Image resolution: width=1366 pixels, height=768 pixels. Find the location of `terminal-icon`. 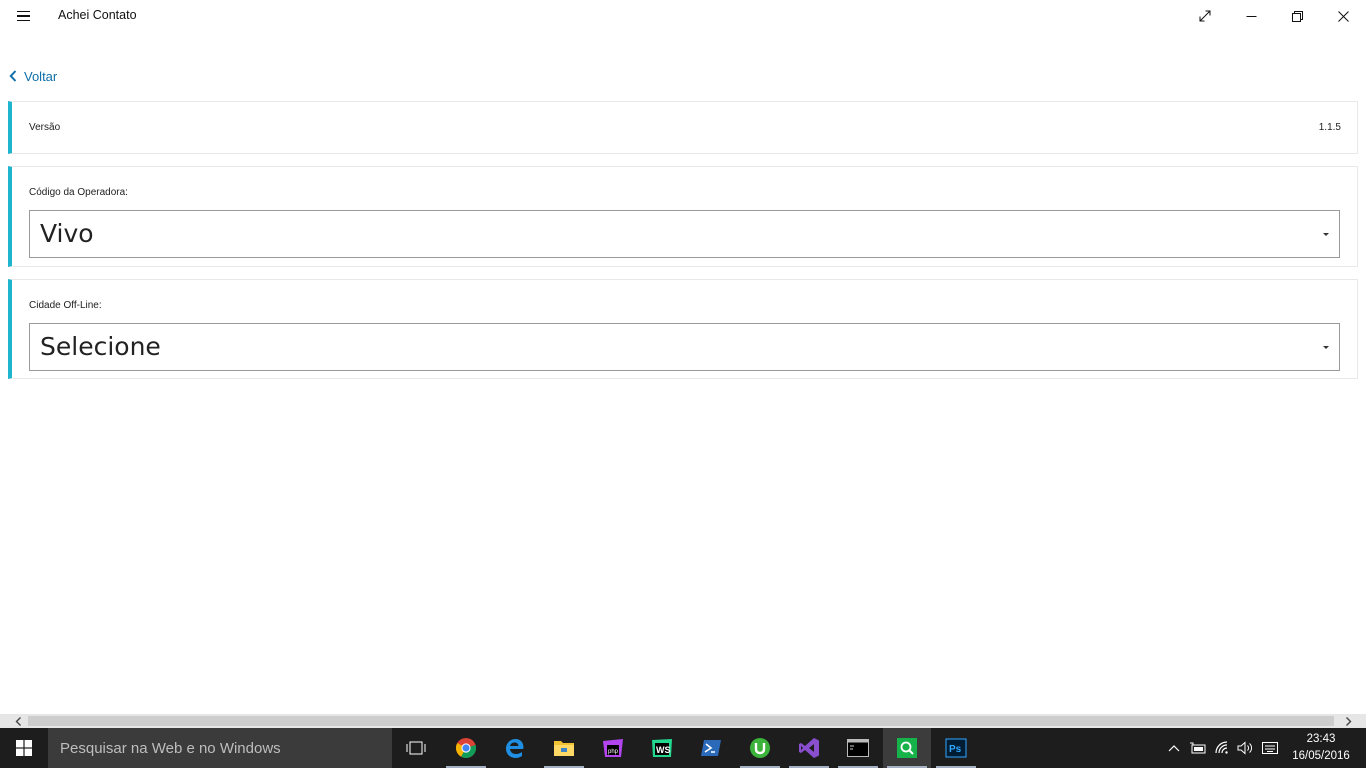

terminal-icon is located at coordinates (858, 748).